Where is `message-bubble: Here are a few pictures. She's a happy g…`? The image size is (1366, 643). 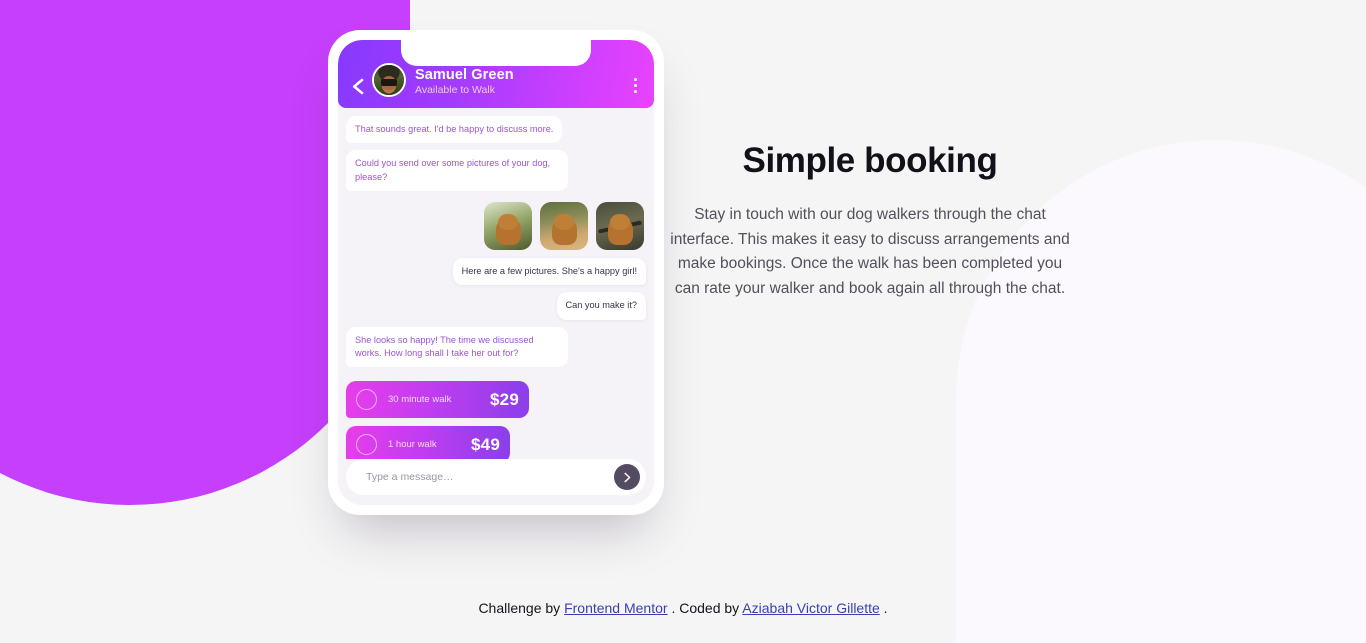
message-bubble: Here are a few pictures. She's a happy g… is located at coordinates (549, 272).